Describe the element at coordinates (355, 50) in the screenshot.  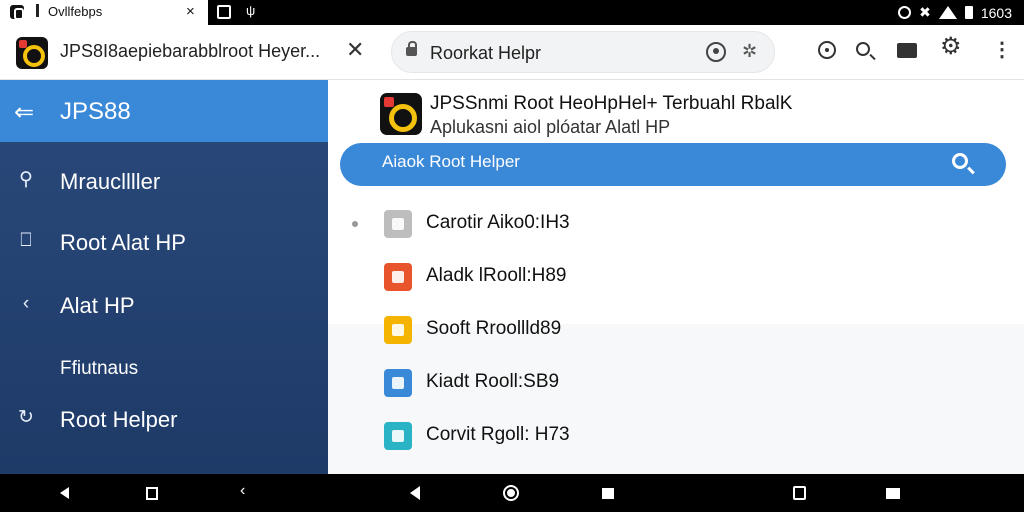
I see `close-icon: ✕` at that location.